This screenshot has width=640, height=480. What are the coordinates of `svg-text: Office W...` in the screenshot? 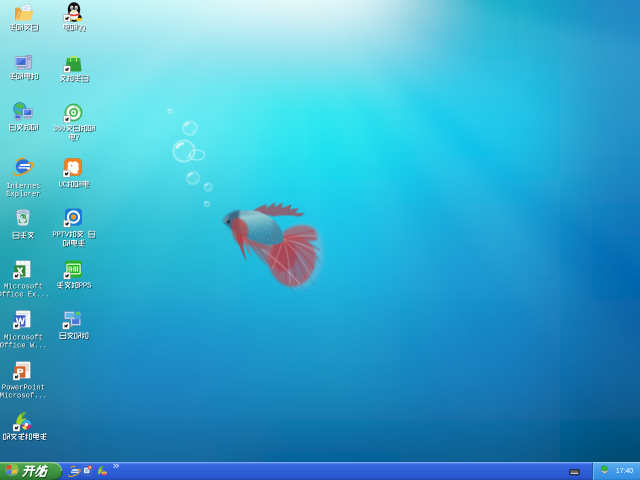 It's located at (23, 346).